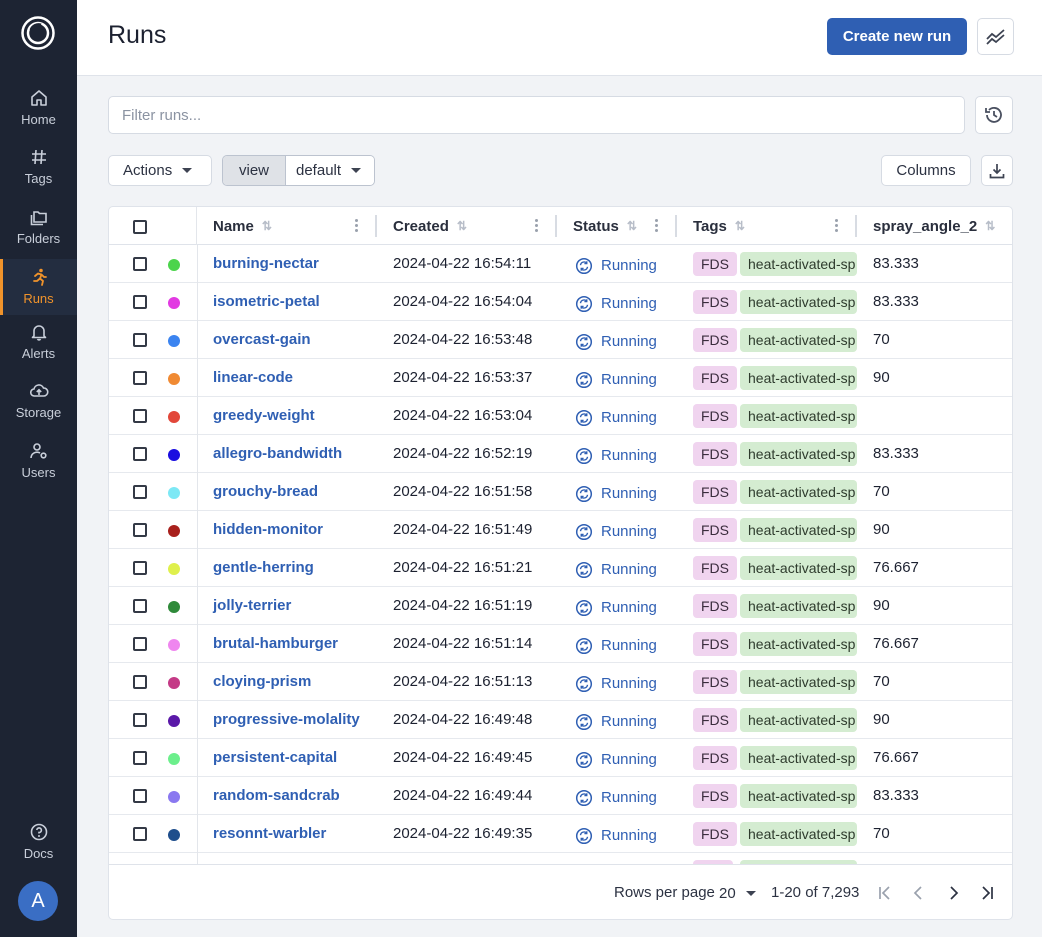 Image resolution: width=1042 pixels, height=937 pixels. I want to click on create-new-run-button: Create new run, so click(897, 36).